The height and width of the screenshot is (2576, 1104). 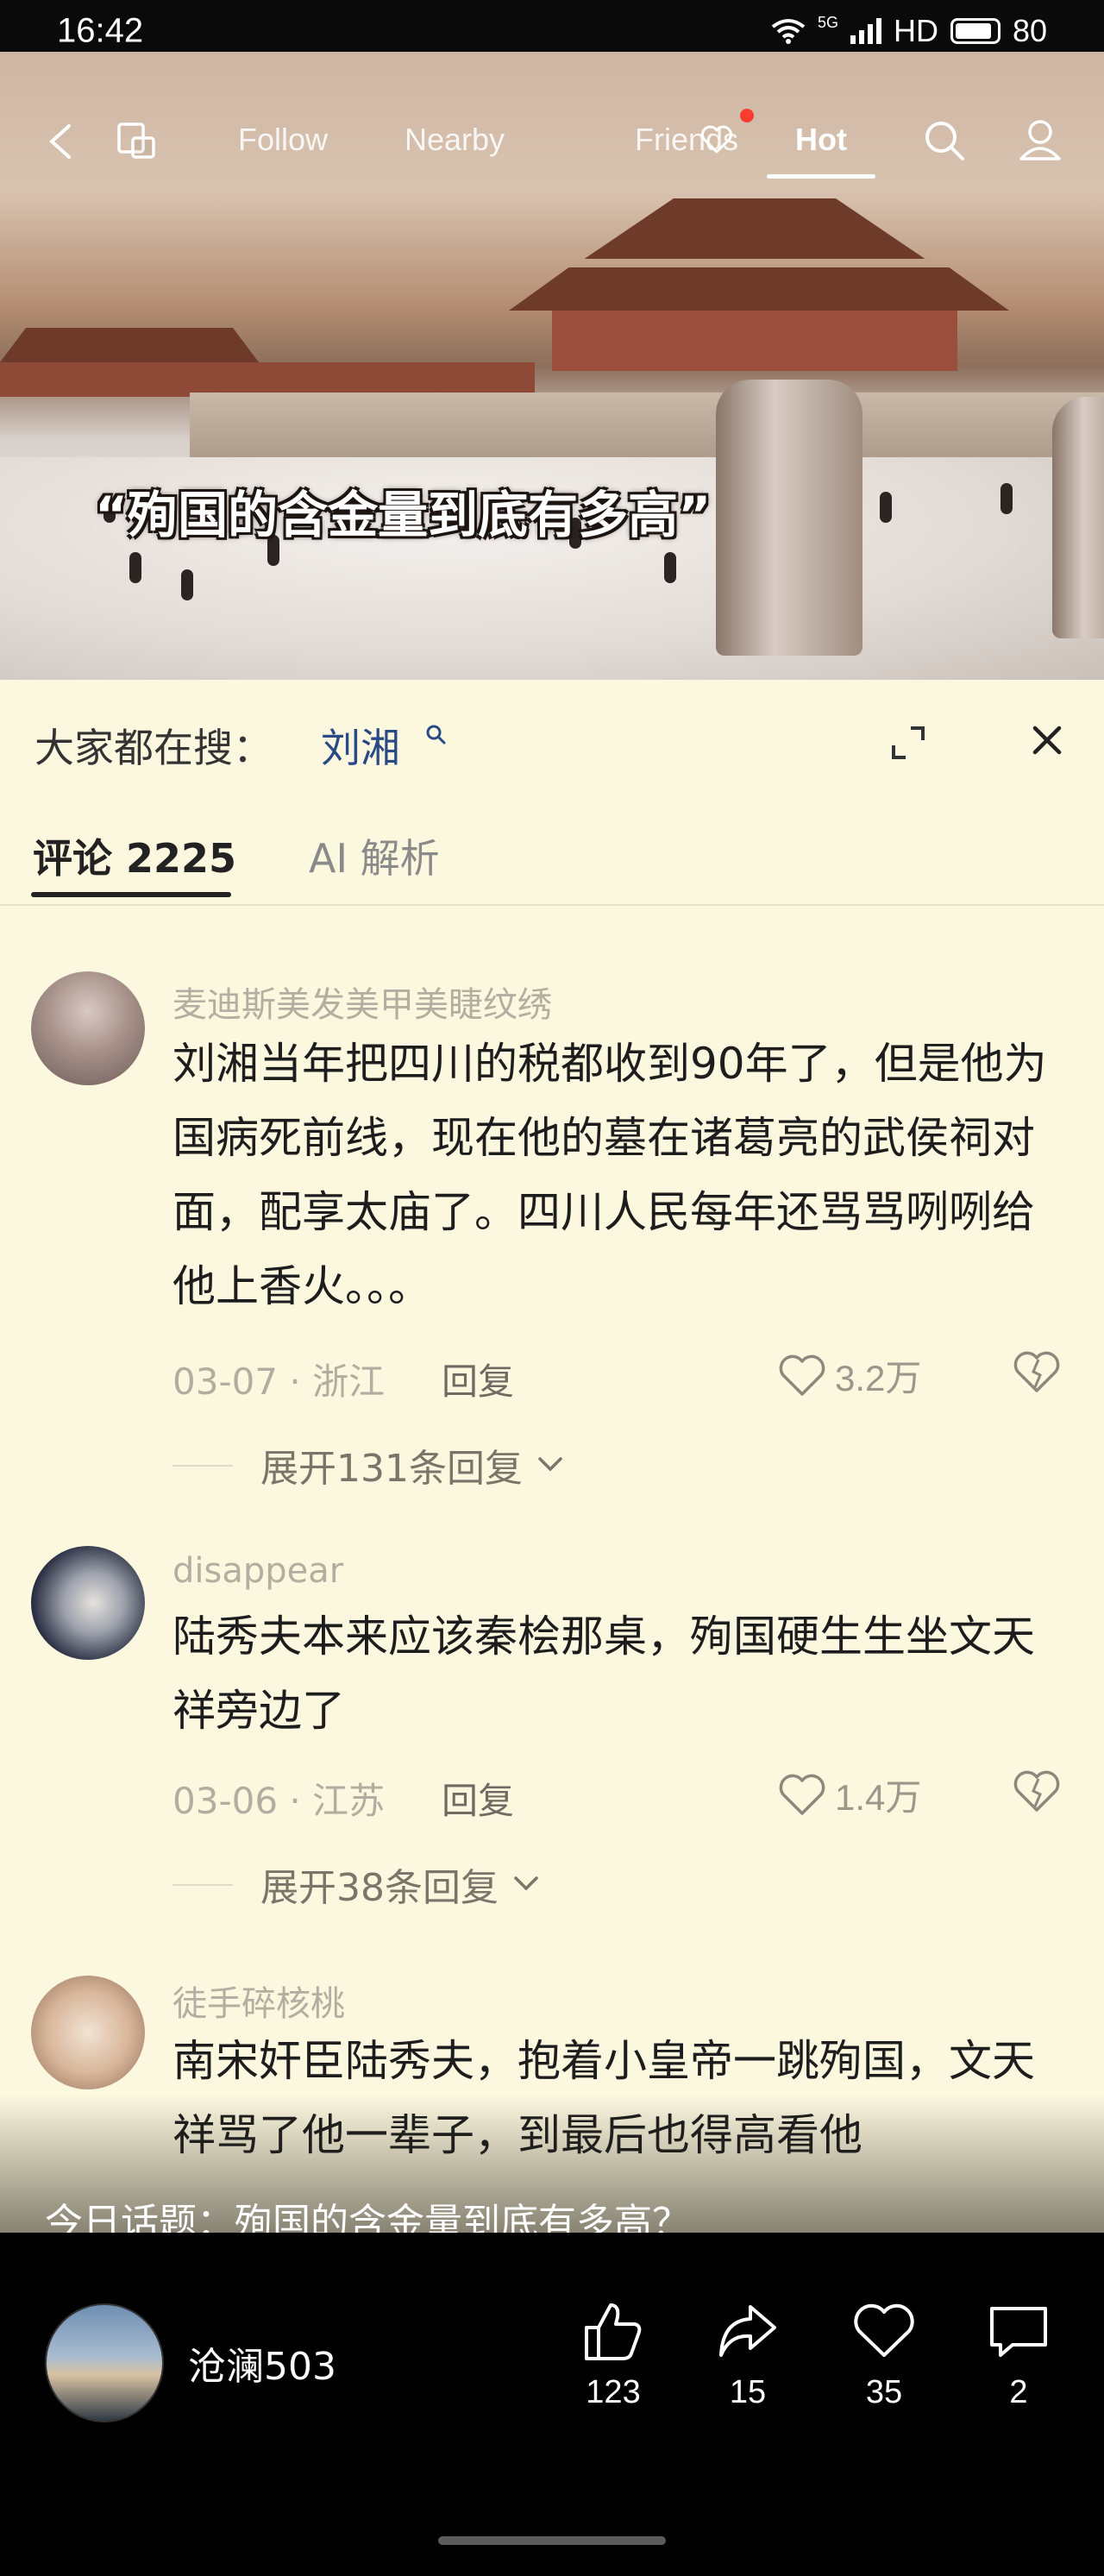 I want to click on expand-replies-label: 展开38条回复, so click(x=379, y=1888).